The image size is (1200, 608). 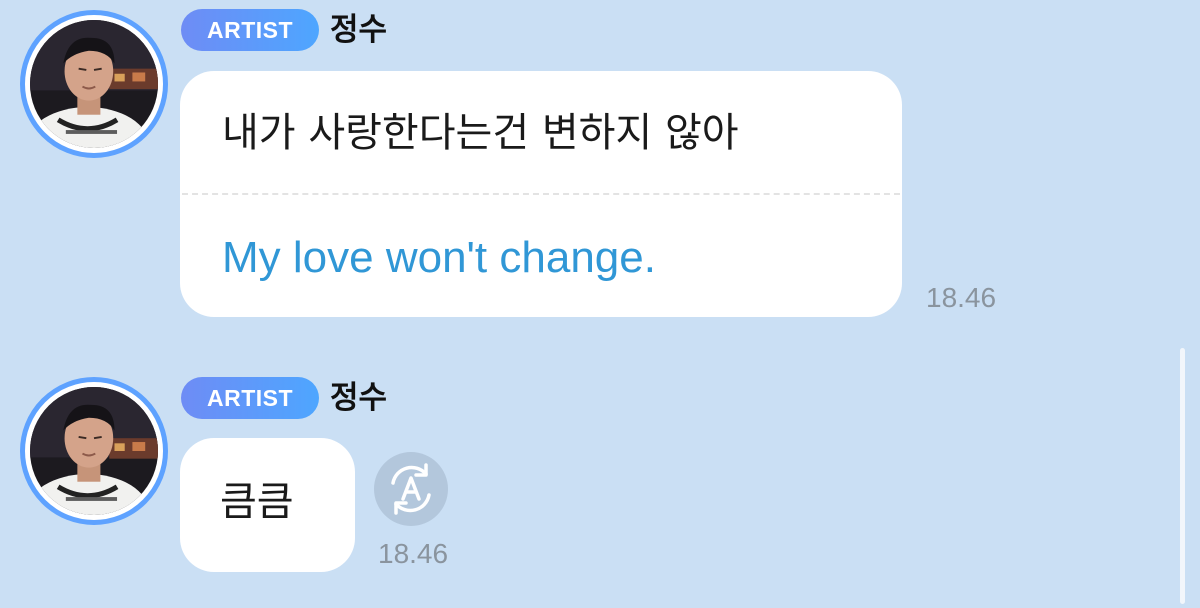 I want to click on scrollbar, so click(x=1182, y=476).